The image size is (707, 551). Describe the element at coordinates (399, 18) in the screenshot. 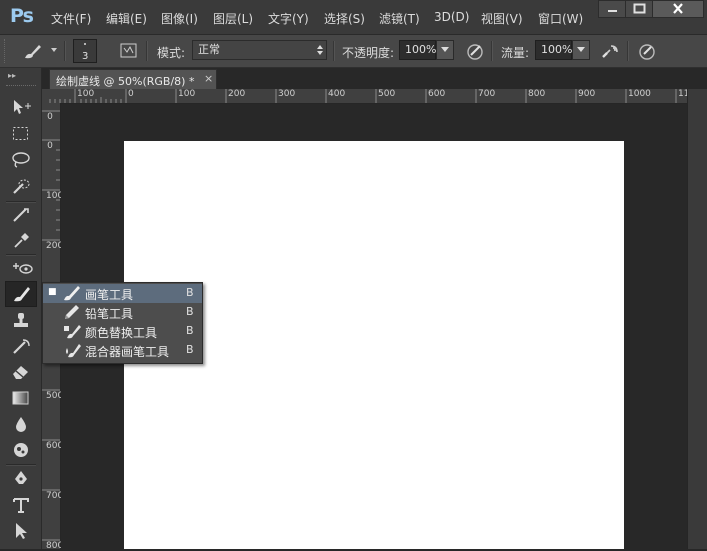

I see `menu-filter: 滤镜(T)` at that location.